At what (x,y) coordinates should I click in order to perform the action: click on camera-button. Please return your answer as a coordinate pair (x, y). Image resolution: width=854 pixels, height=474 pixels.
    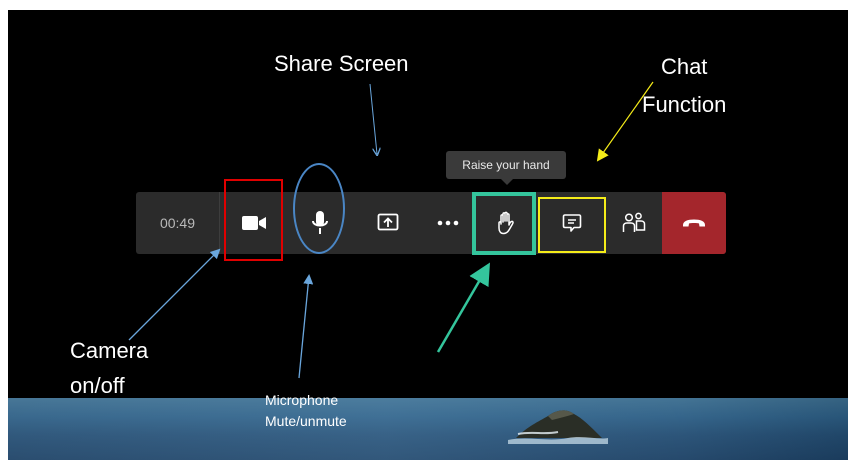
    Looking at the image, I should click on (254, 223).